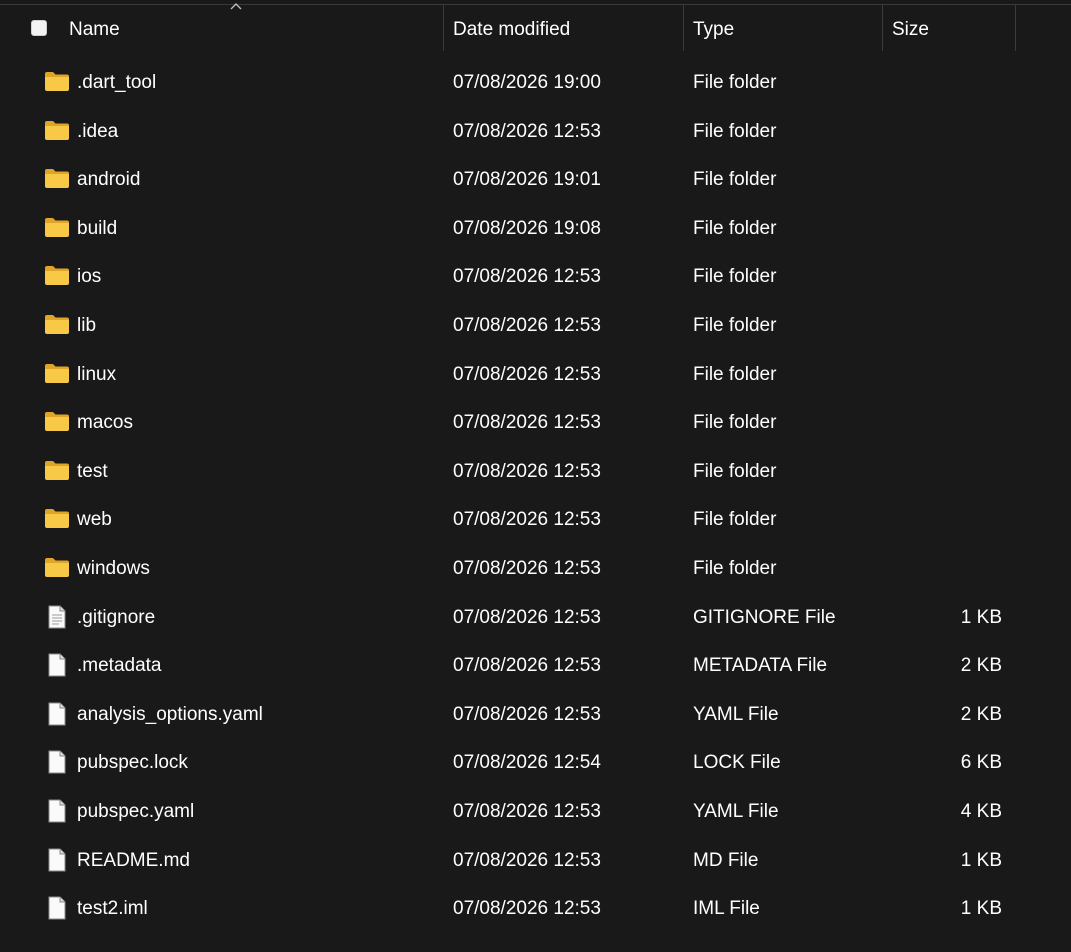  Describe the element at coordinates (511, 30) in the screenshot. I see `column-header-date-modified: Date modified` at that location.